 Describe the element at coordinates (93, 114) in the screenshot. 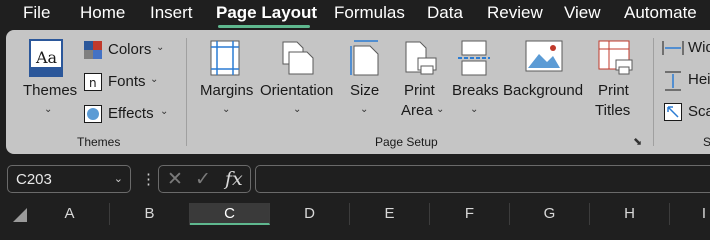

I see `effects-icon` at that location.